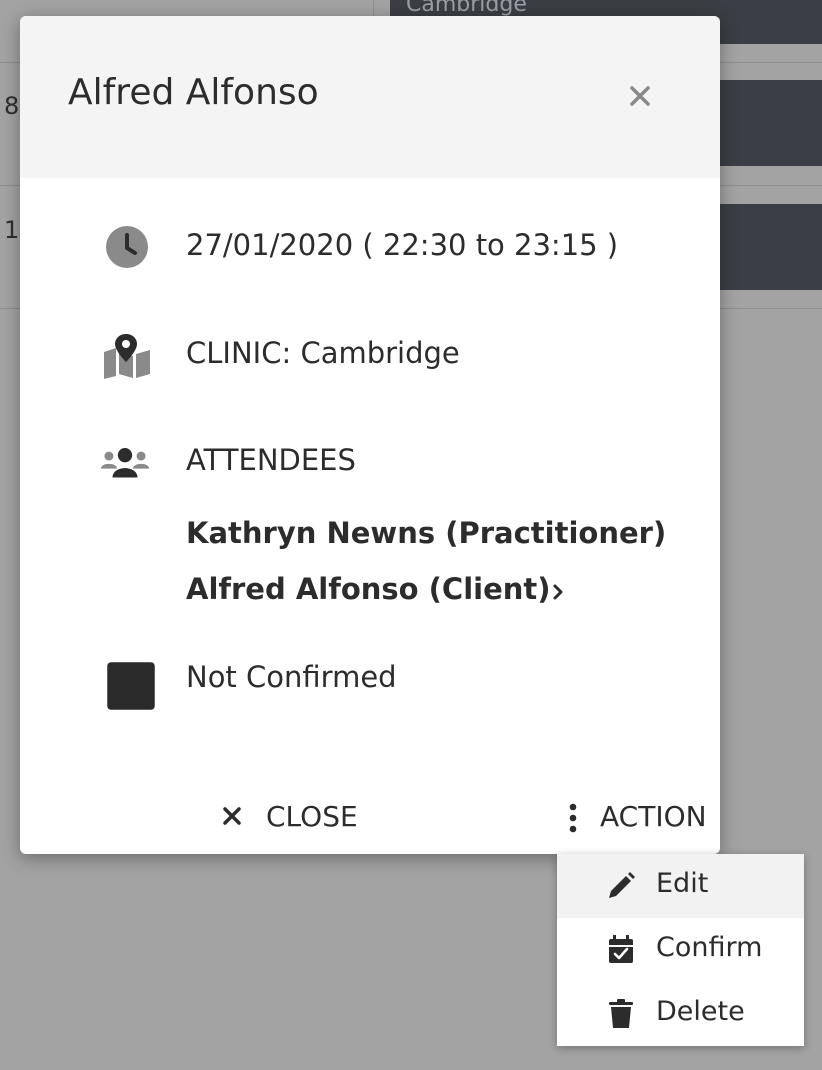 This screenshot has width=822, height=1070. I want to click on menu-item-edit: Edit, so click(680, 886).